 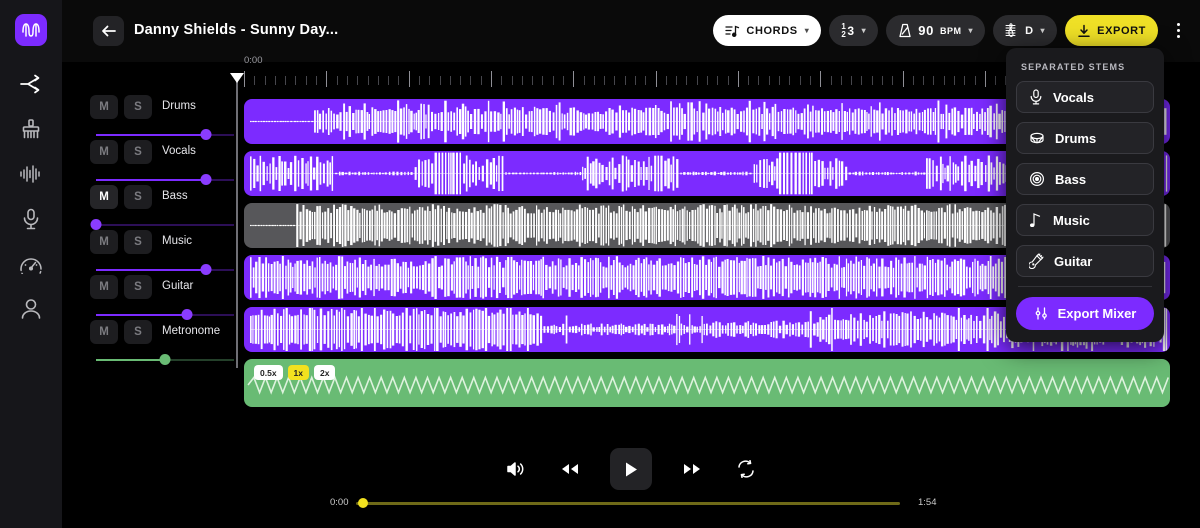 I want to click on export-mixer-label: Export Mixer, so click(x=1097, y=313).